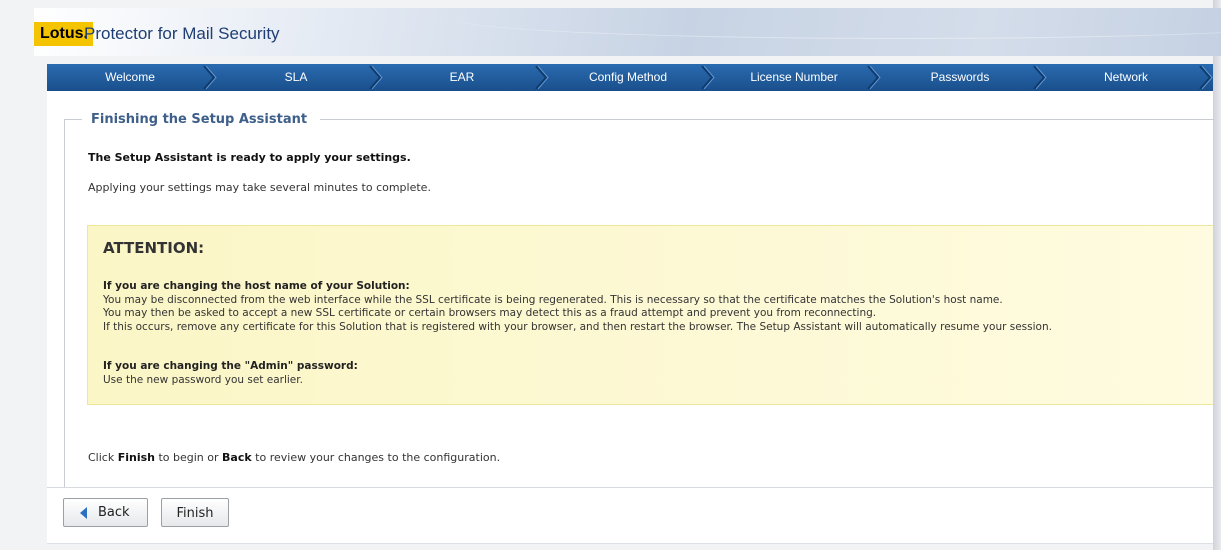 This screenshot has width=1221, height=550. Describe the element at coordinates (188, 457) in the screenshot. I see `footer-text-part: to begin or` at that location.